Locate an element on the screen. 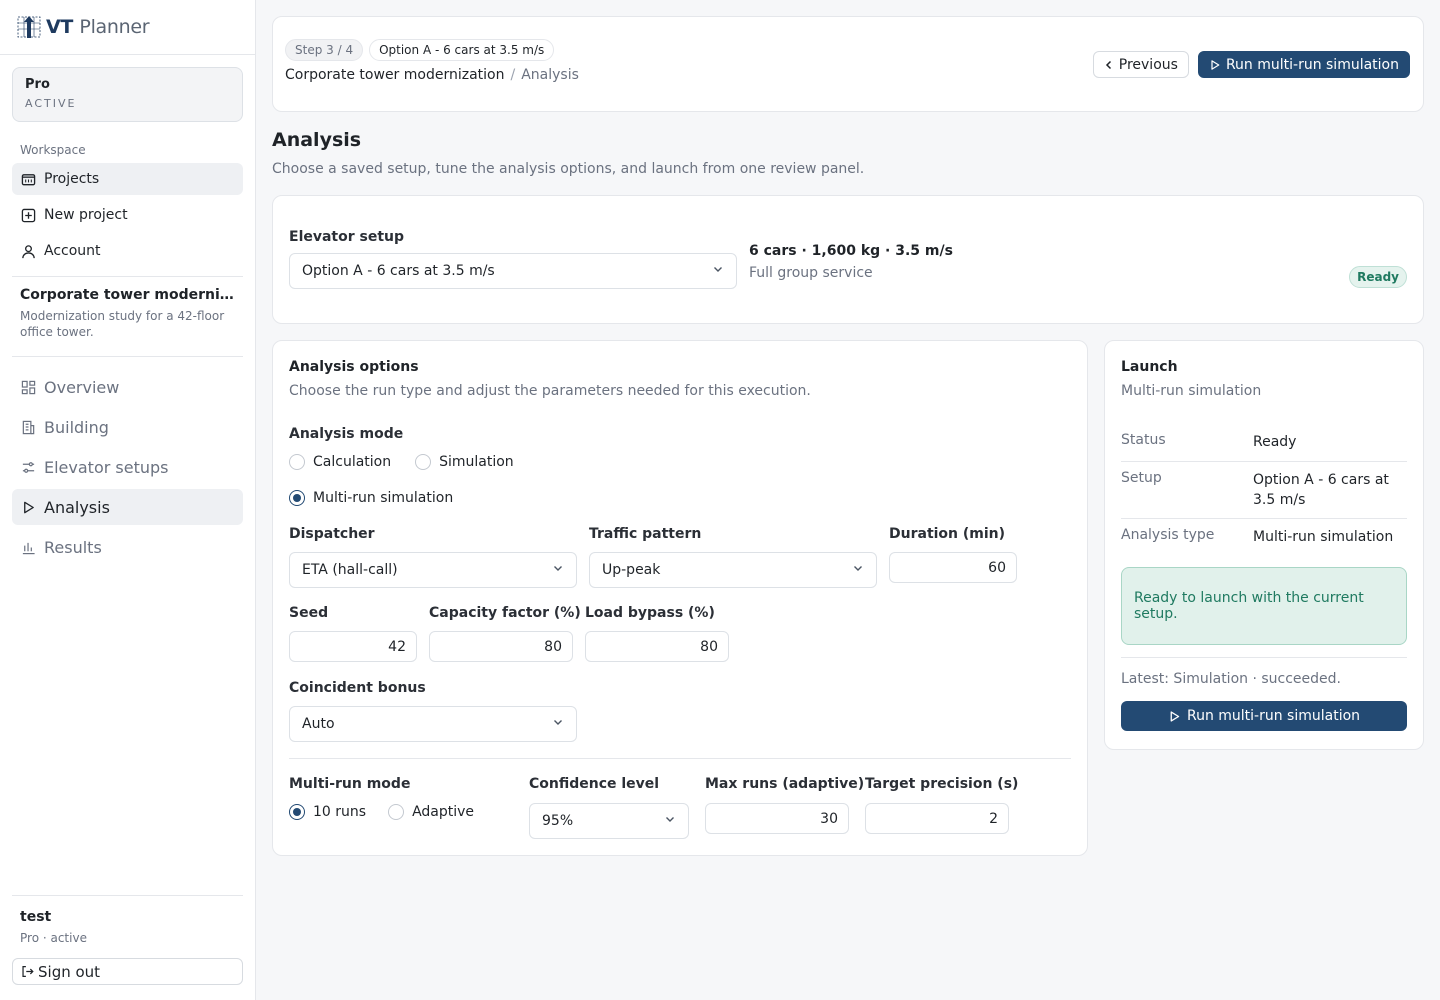  sidebar-item-overview: Overview is located at coordinates (127, 387).